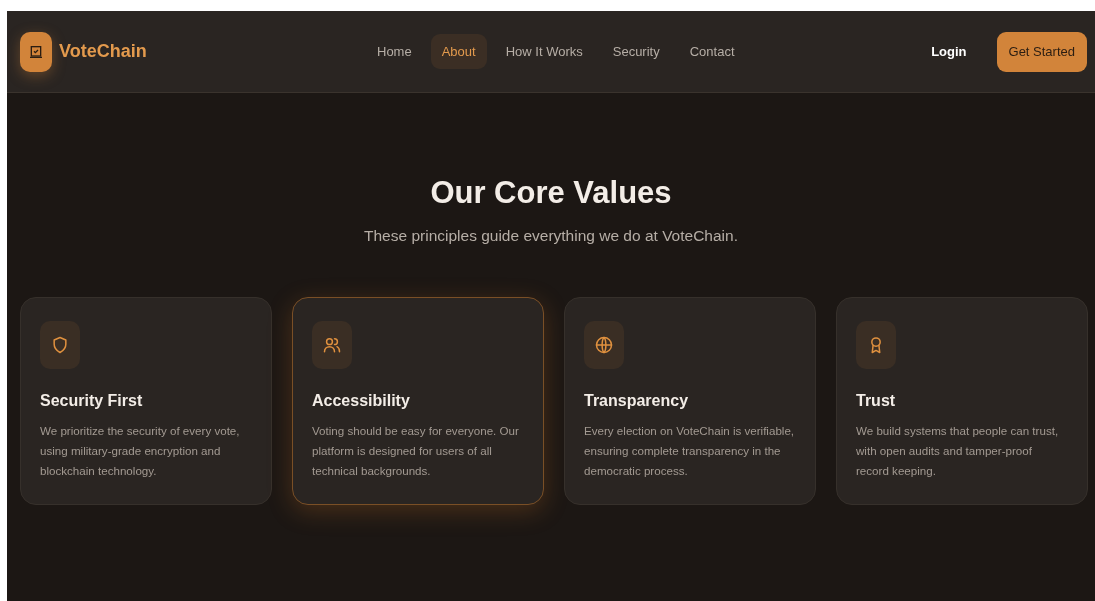 This screenshot has height=601, width=1095. Describe the element at coordinates (140, 451) in the screenshot. I see `card-description: We prioritize the security of every vote, using military-grade encryption and blockchain technology.` at that location.